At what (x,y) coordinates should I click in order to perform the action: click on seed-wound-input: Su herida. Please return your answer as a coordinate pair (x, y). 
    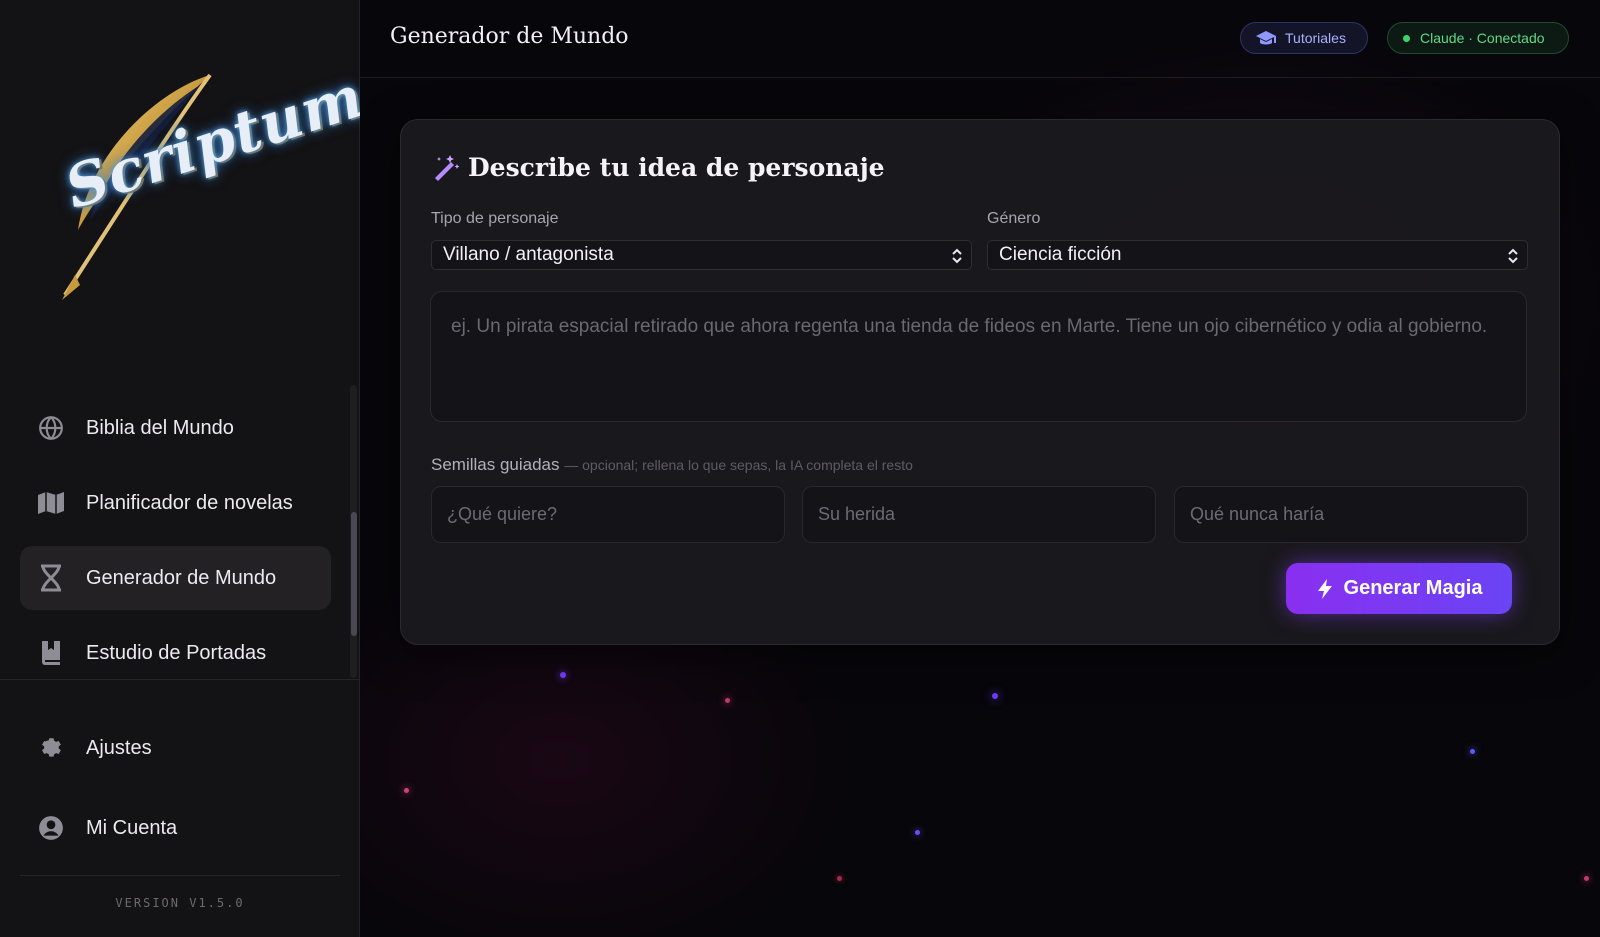
    Looking at the image, I should click on (979, 514).